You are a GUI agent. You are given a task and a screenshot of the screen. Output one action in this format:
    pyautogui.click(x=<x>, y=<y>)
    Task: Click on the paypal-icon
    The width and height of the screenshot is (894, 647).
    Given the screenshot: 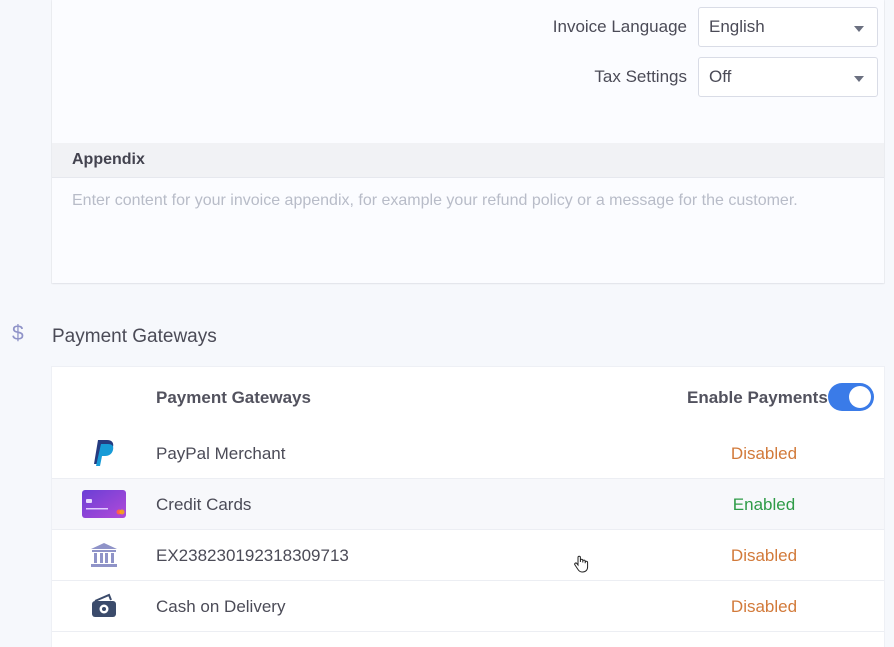 What is the action you would take?
    pyautogui.click(x=104, y=453)
    